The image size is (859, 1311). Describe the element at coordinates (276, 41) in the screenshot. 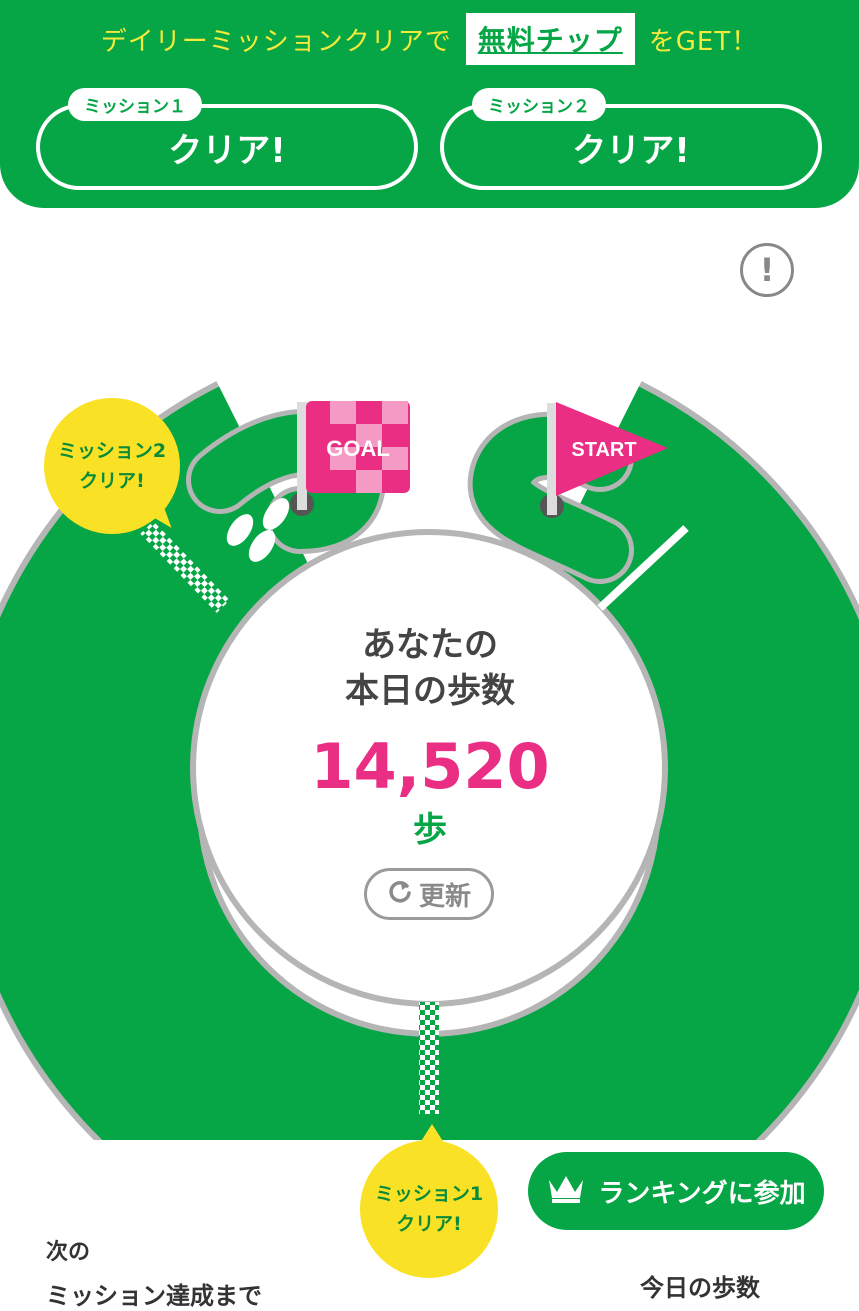

I see `promo-prefix: デイリーミッションクリアで` at that location.